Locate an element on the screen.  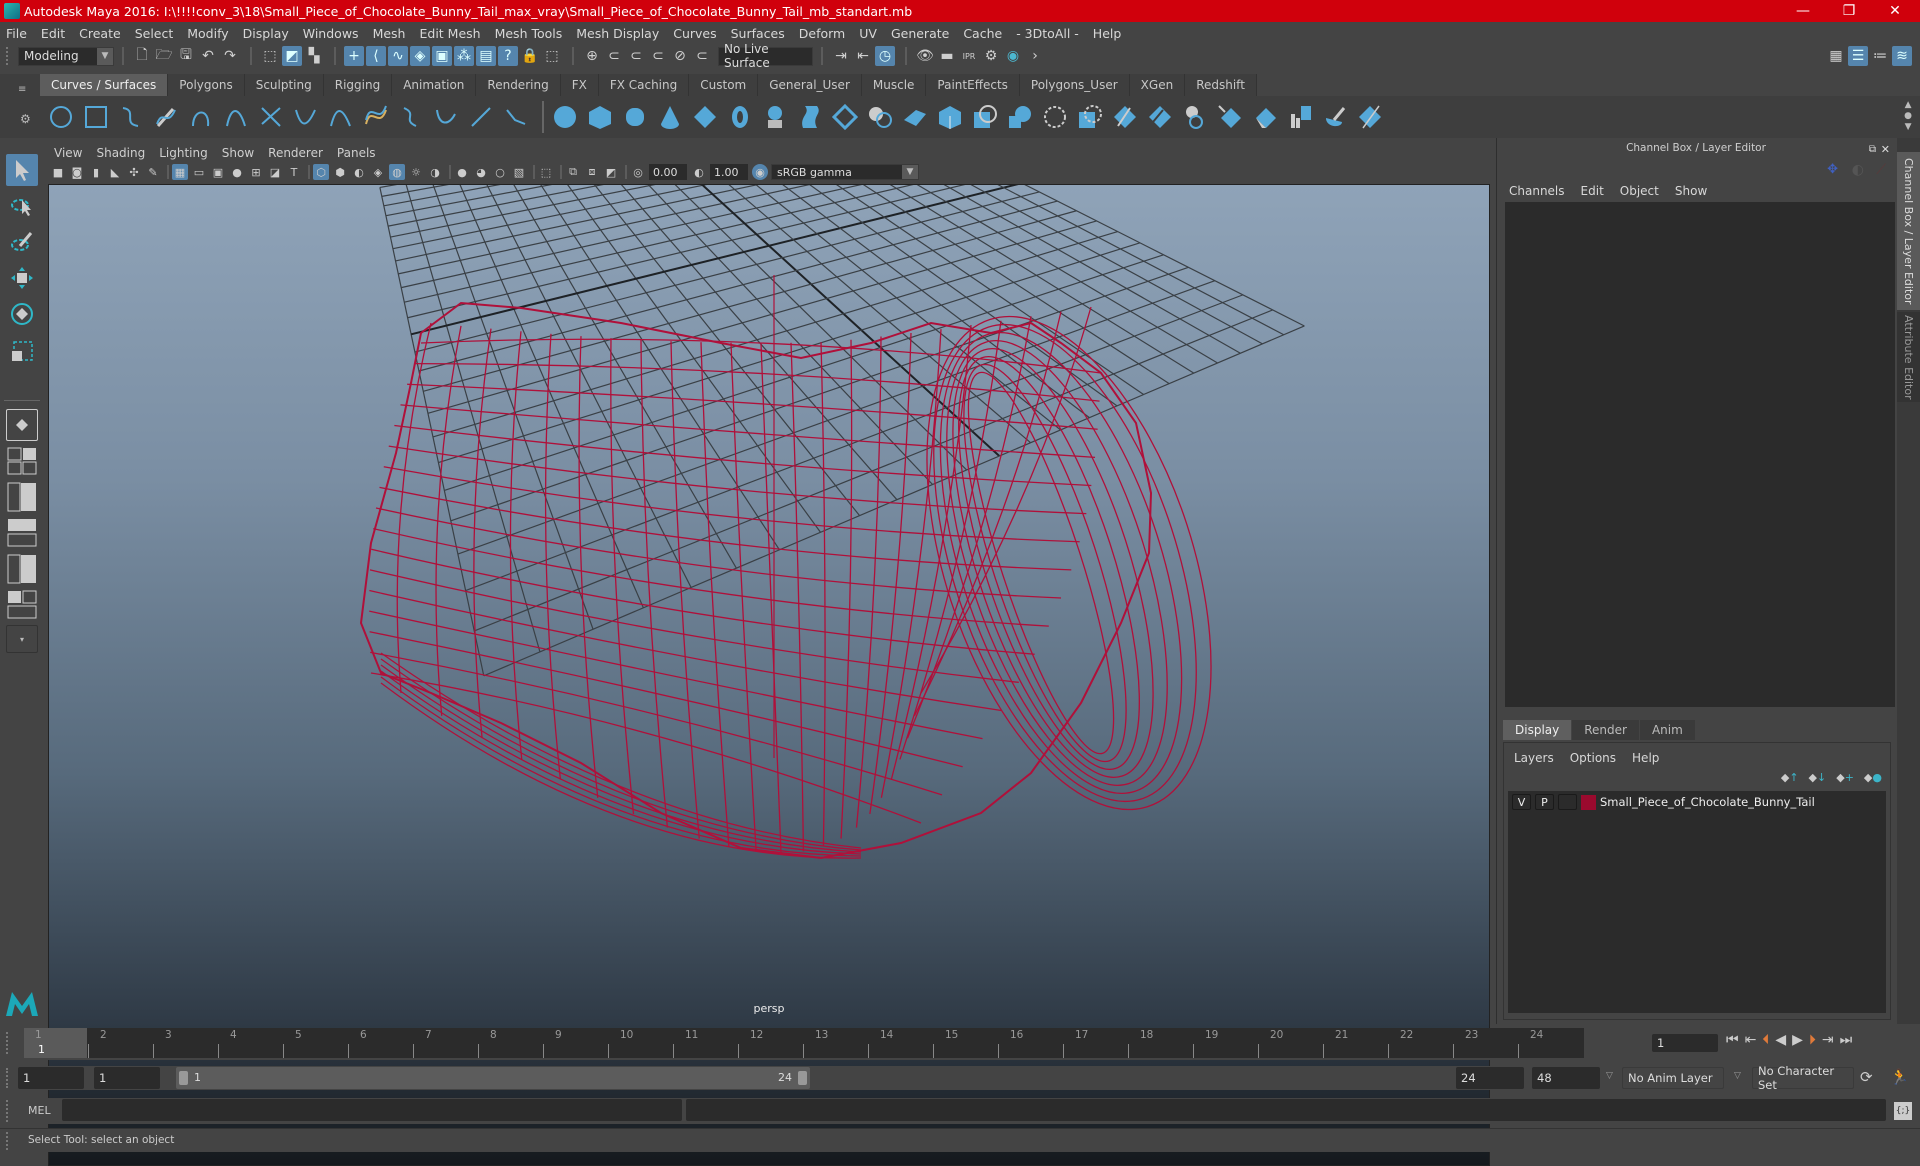
layer-display-type-toggle is located at coordinates (1567, 802).